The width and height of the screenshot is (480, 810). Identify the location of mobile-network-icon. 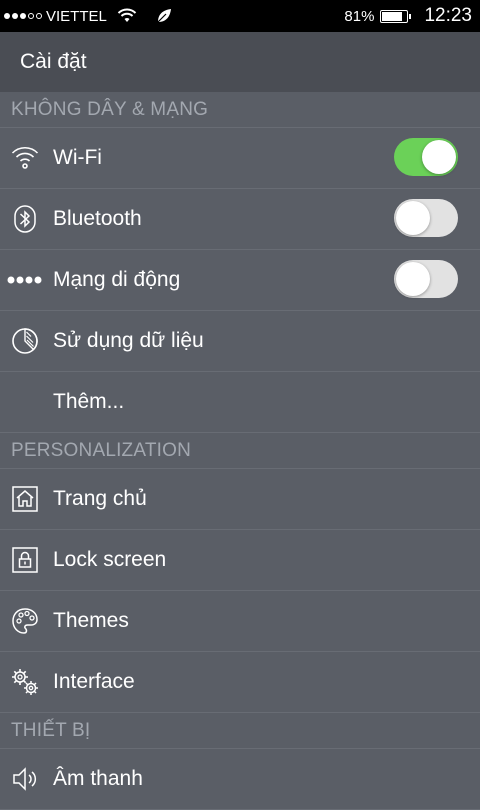
(25, 280).